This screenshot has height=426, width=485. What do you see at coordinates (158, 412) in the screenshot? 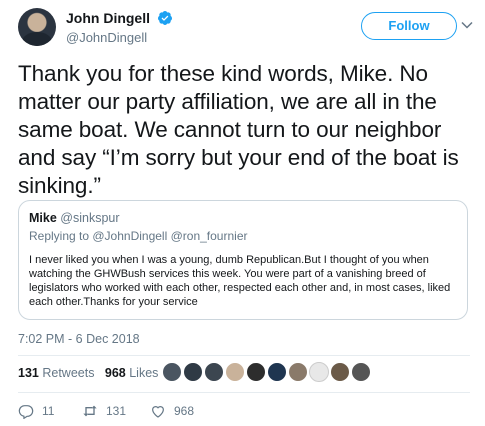
I see `like-icon` at bounding box center [158, 412].